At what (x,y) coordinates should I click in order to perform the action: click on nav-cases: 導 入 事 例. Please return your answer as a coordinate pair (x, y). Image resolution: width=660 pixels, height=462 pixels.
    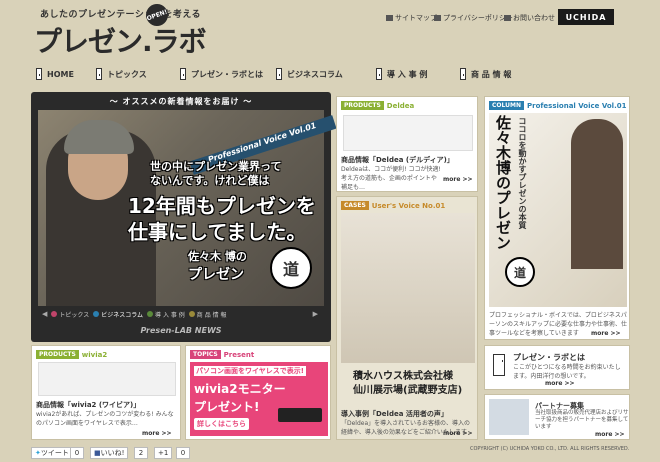
    Looking at the image, I should click on (412, 74).